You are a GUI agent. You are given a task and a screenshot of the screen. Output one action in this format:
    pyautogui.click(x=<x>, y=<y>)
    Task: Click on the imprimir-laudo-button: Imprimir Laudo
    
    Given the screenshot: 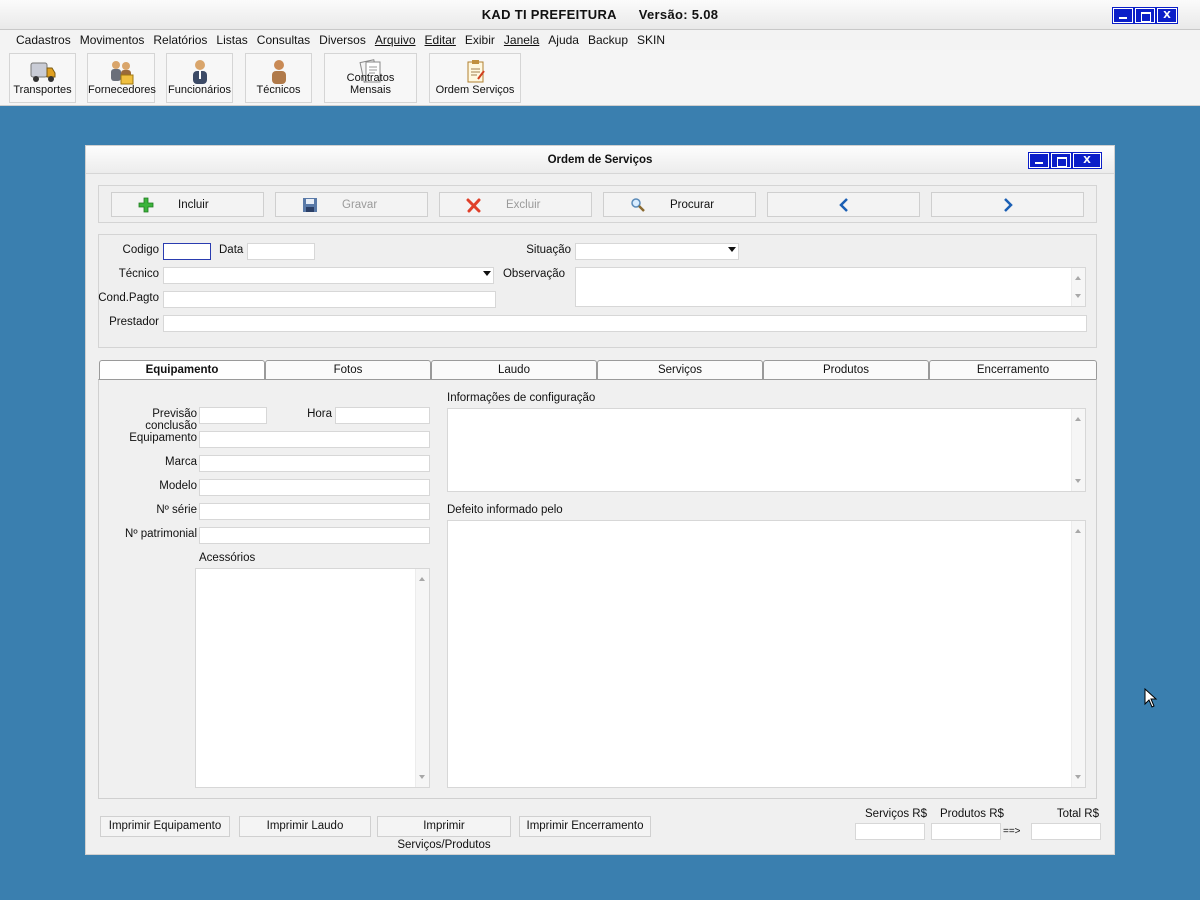 What is the action you would take?
    pyautogui.click(x=305, y=826)
    